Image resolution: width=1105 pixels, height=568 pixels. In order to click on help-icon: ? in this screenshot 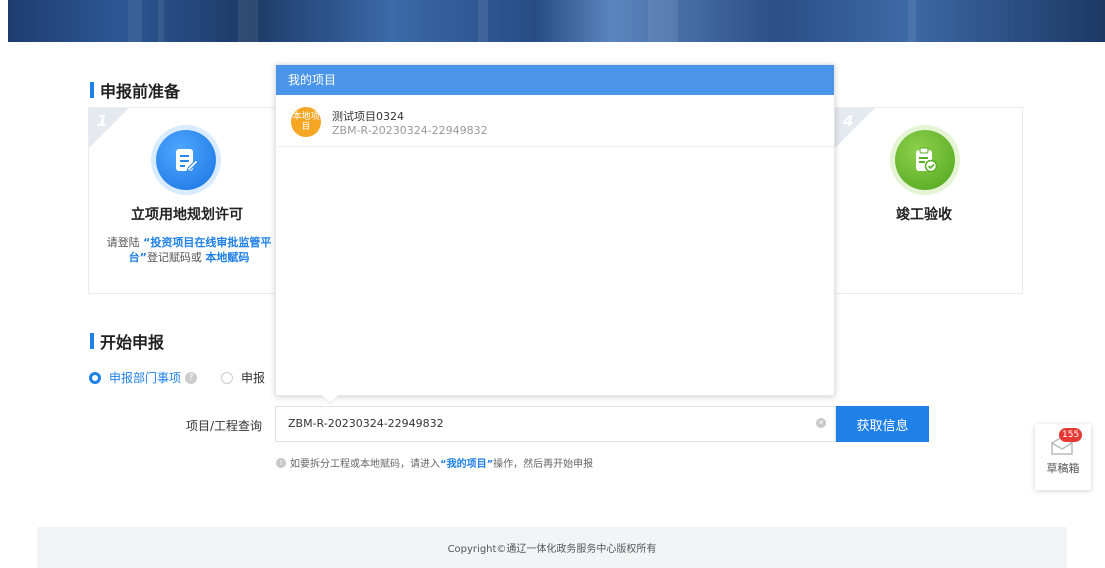, I will do `click(191, 377)`.